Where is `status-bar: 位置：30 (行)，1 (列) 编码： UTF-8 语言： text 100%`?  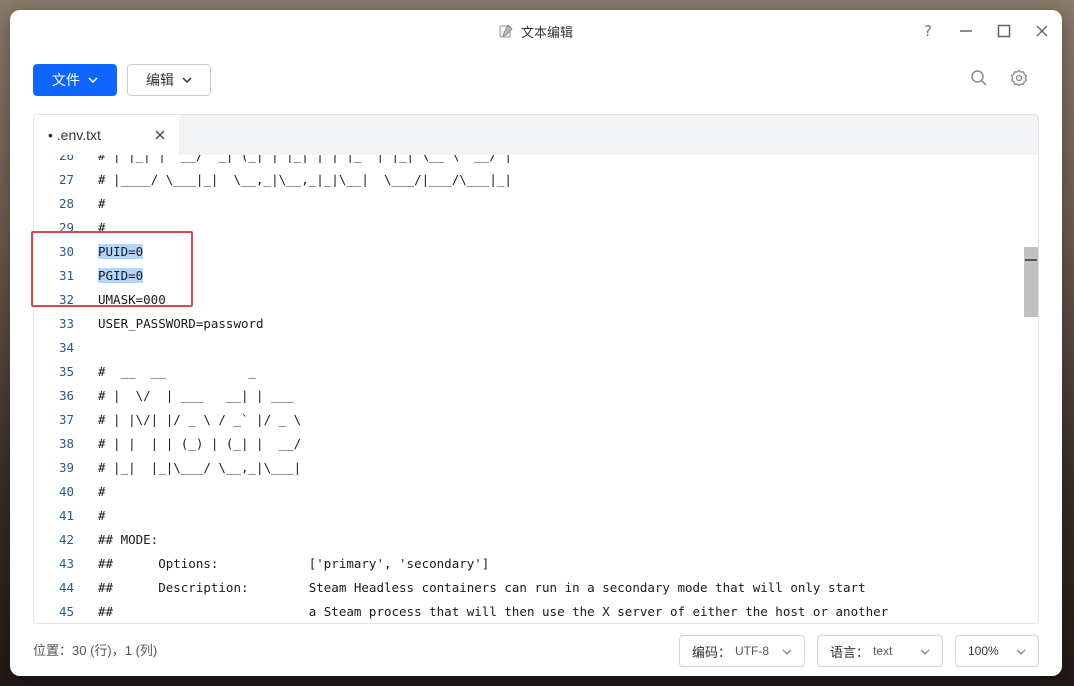 status-bar: 位置：30 (行)，1 (列) 编码： UTF-8 语言： text 100% is located at coordinates (536, 650).